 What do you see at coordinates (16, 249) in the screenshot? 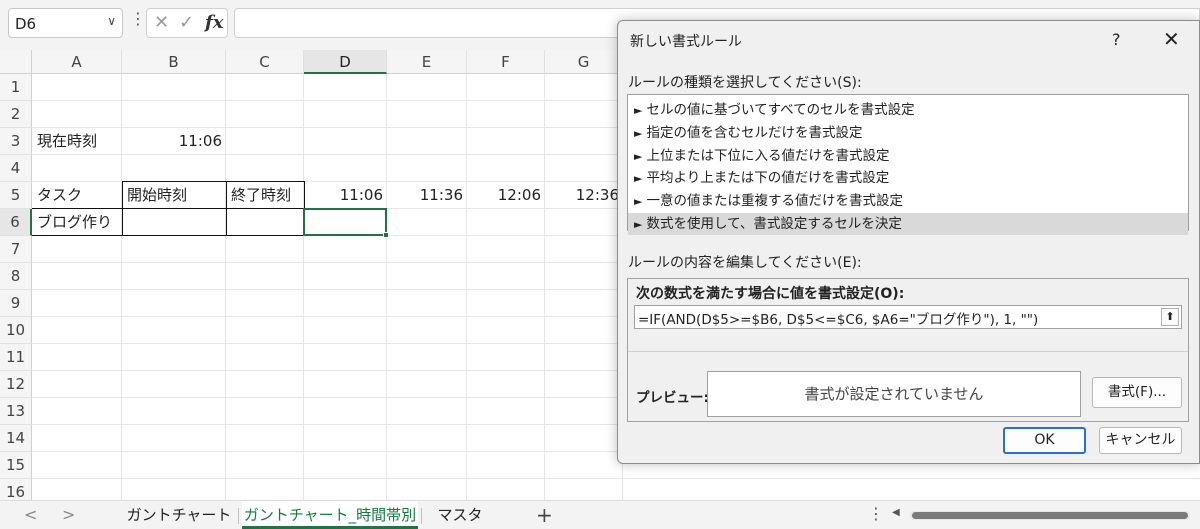
I see `row-header-7: 7` at bounding box center [16, 249].